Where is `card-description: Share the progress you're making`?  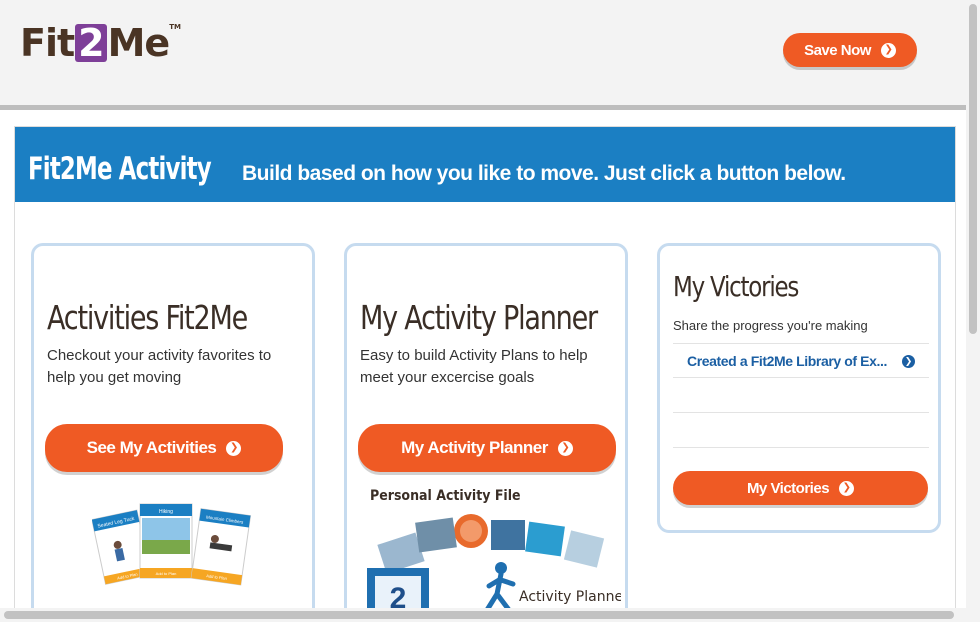
card-description: Share the progress you're making is located at coordinates (770, 325).